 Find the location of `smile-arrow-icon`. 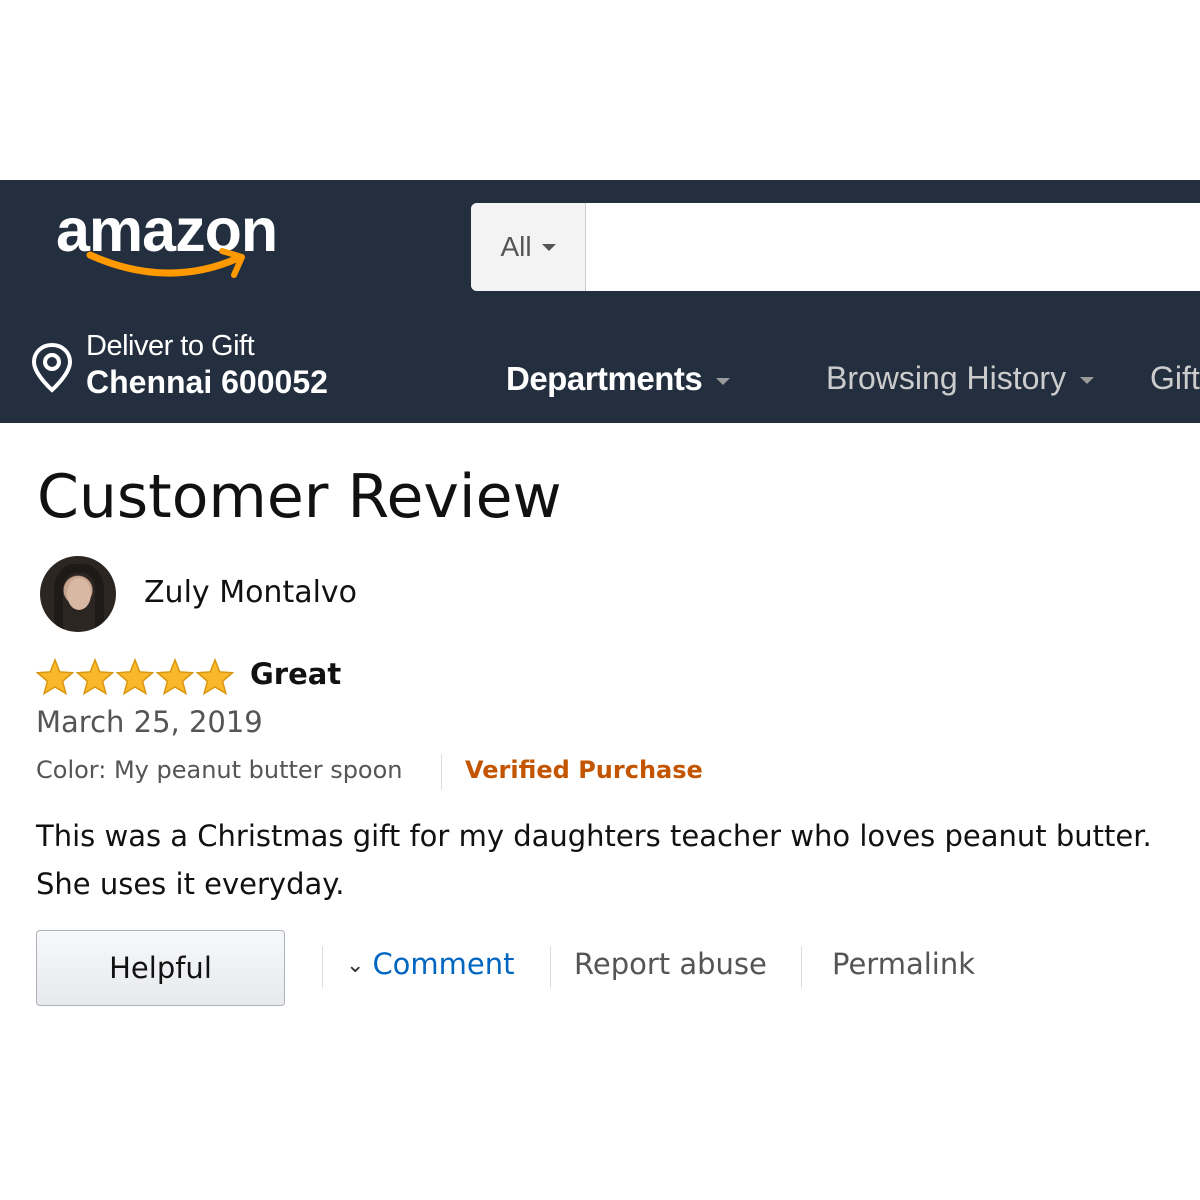

smile-arrow-icon is located at coordinates (165, 263).